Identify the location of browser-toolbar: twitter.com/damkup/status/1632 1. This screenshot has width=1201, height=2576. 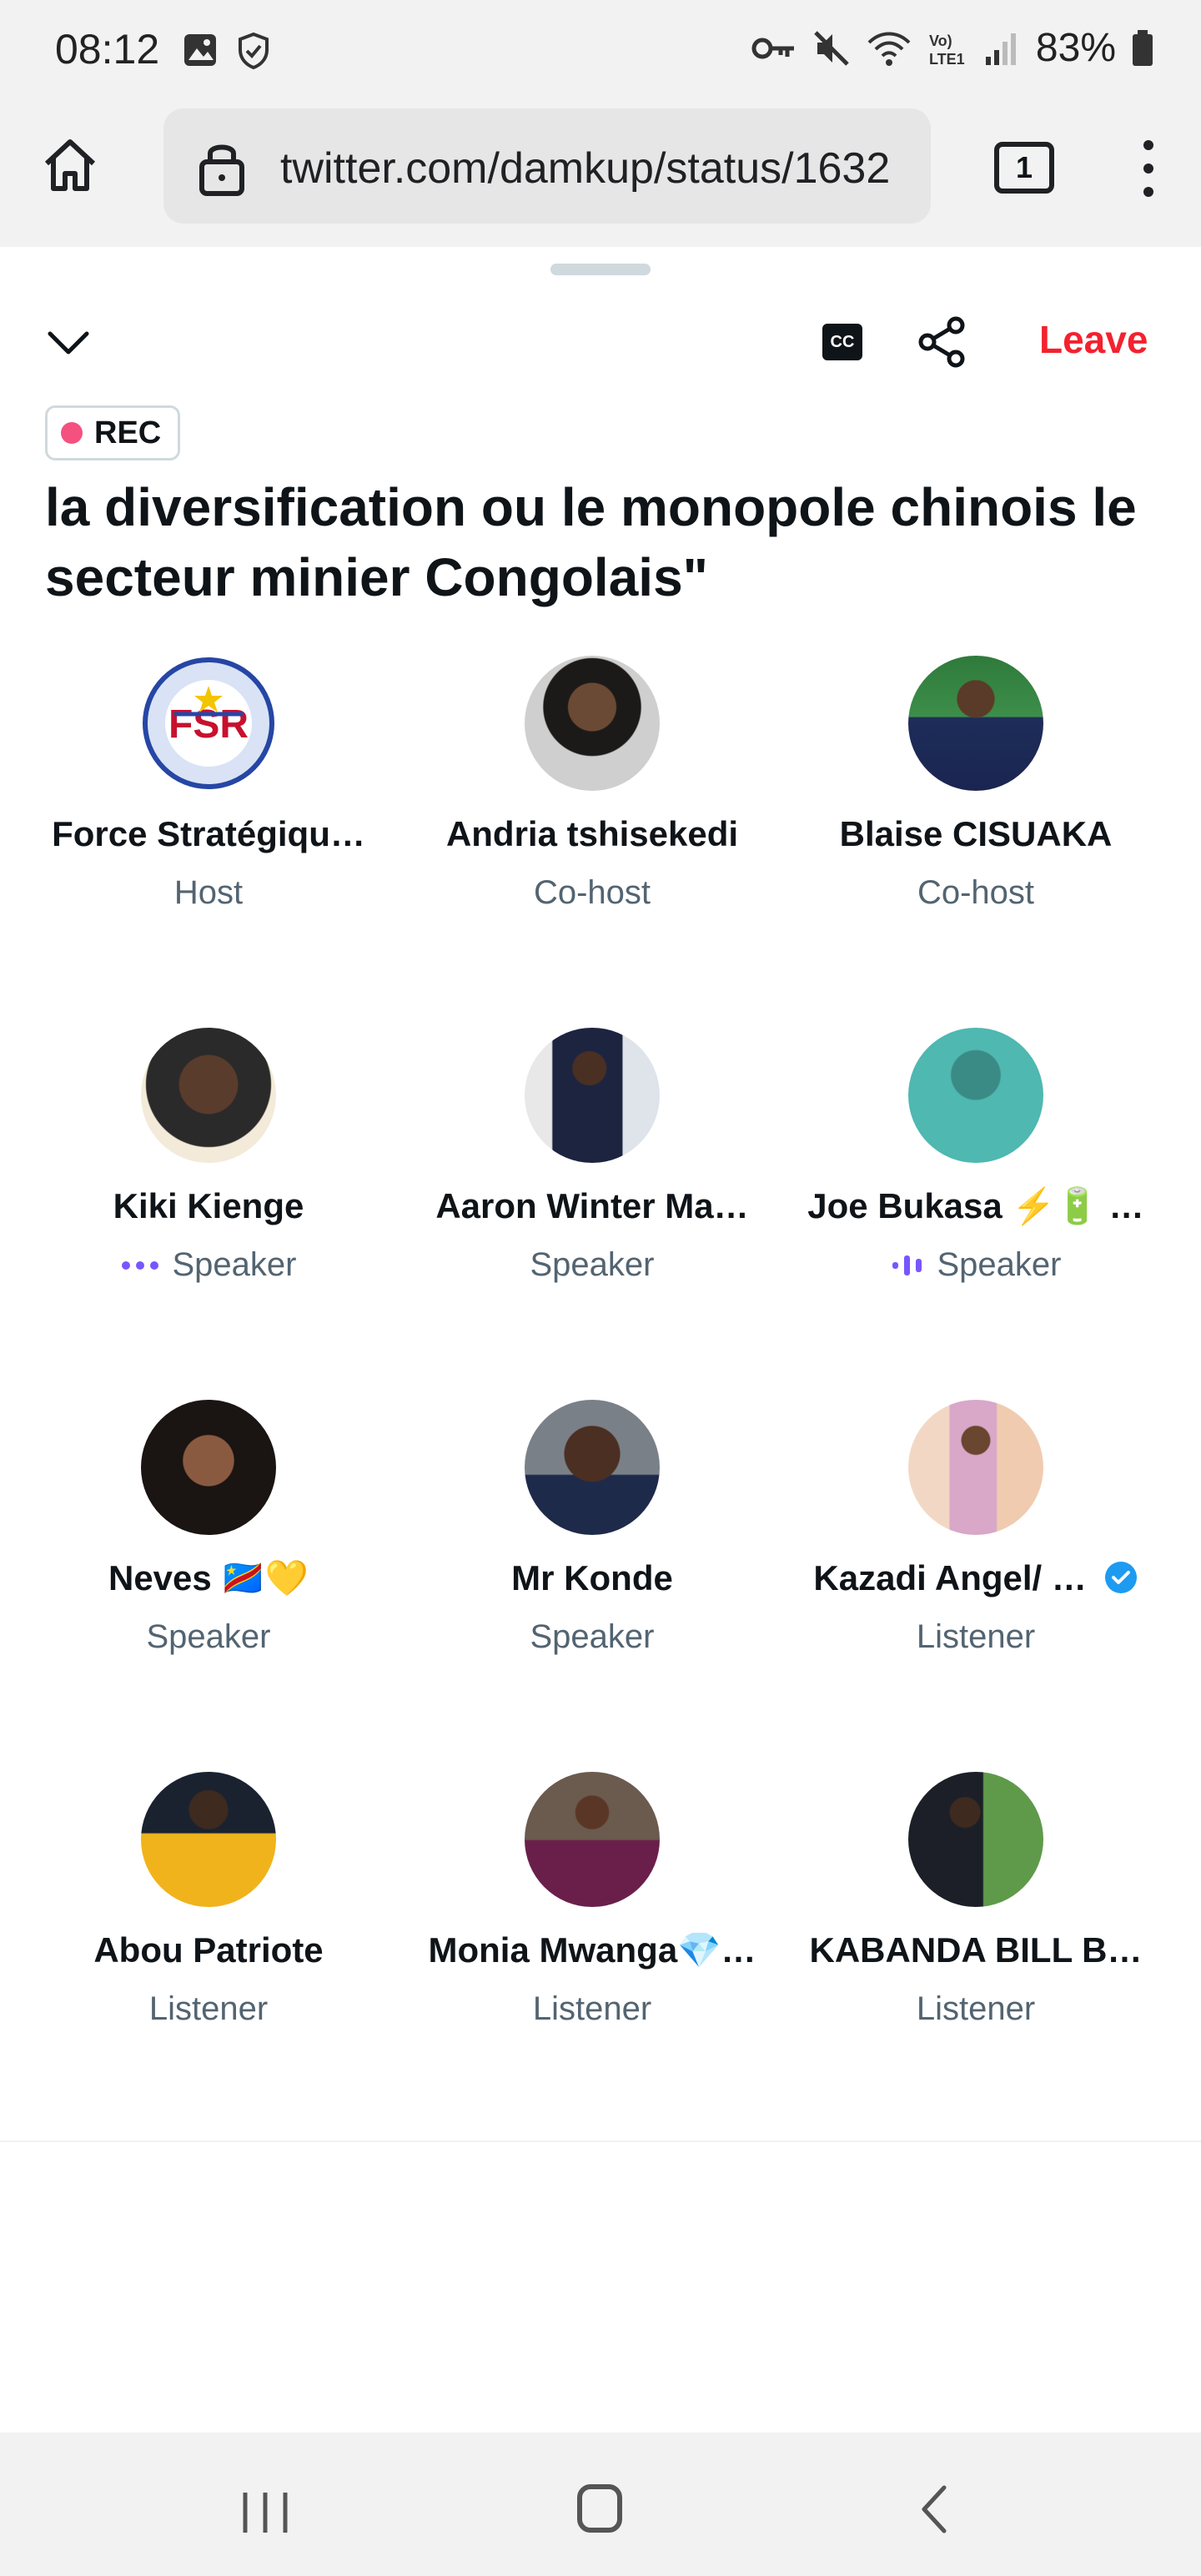
(601, 173).